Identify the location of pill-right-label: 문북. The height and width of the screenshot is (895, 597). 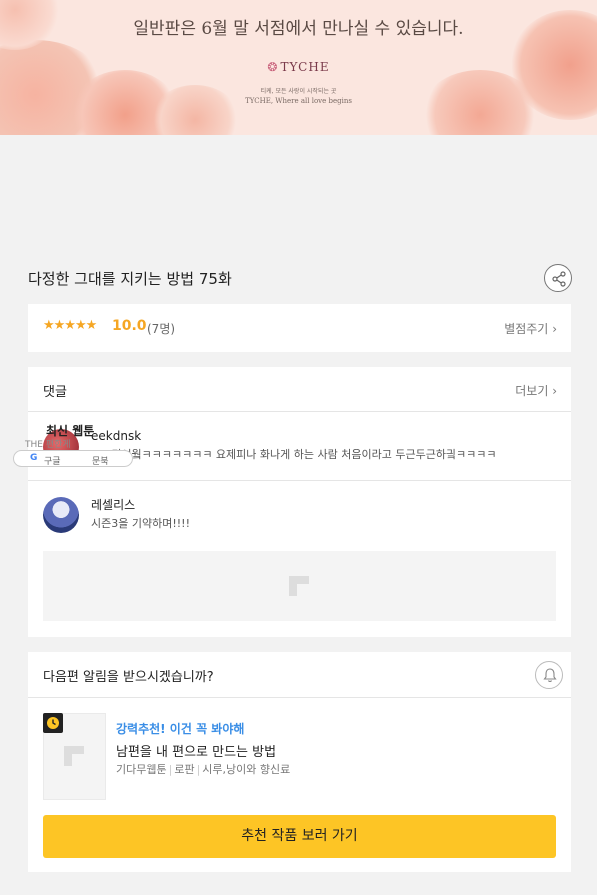
(100, 462).